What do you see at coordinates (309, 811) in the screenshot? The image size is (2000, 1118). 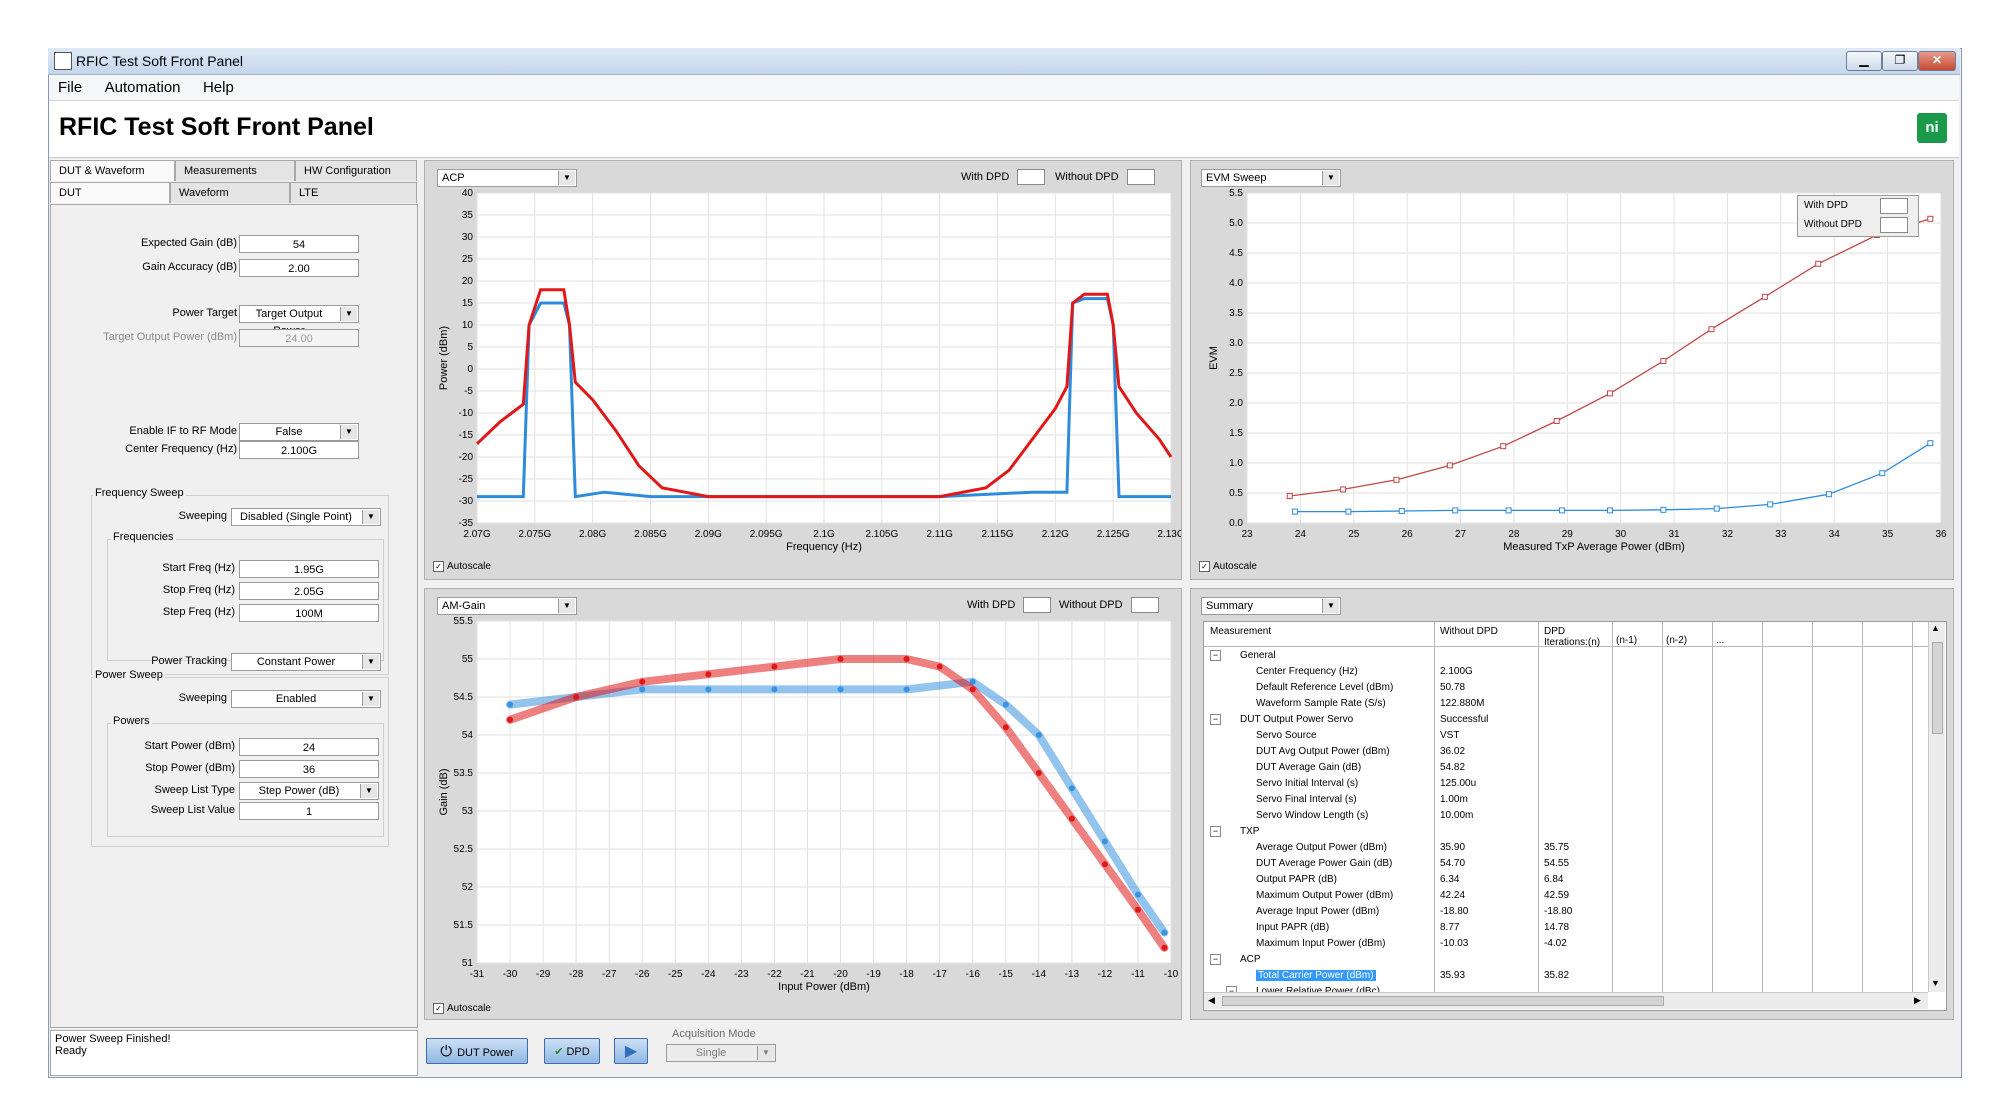 I see `sweep-list-value-field: 1` at bounding box center [309, 811].